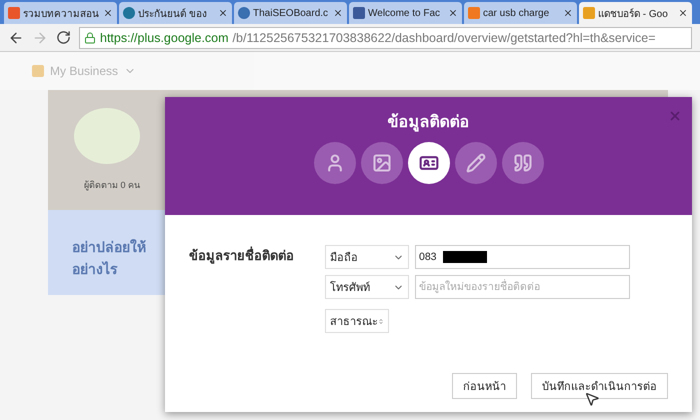 Image resolution: width=700 pixels, height=420 pixels. Describe the element at coordinates (429, 123) in the screenshot. I see `dialog-title: ข้อมูลติดต่อ` at that location.